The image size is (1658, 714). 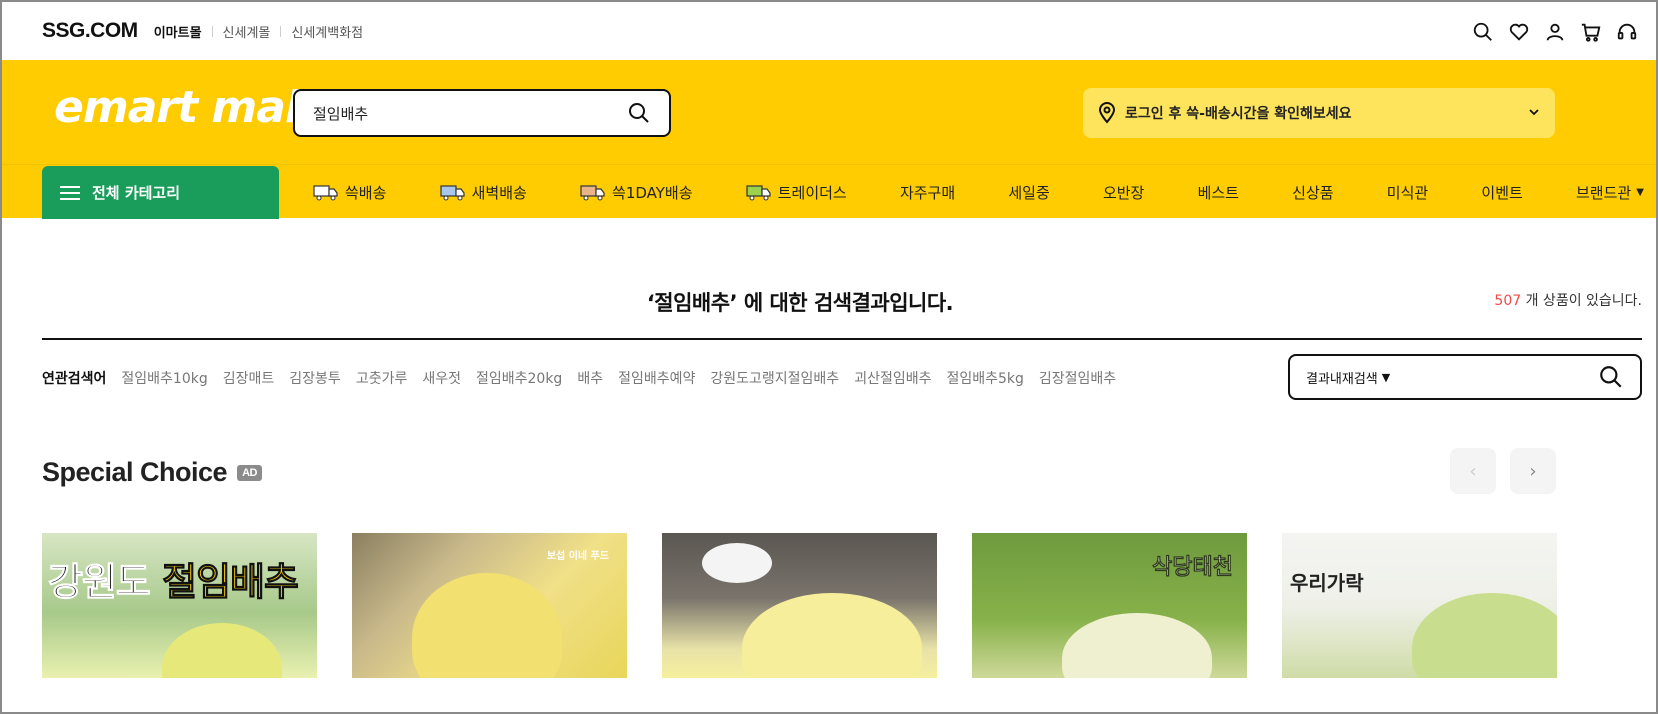 I want to click on carousel-next-button: ›, so click(x=1533, y=471).